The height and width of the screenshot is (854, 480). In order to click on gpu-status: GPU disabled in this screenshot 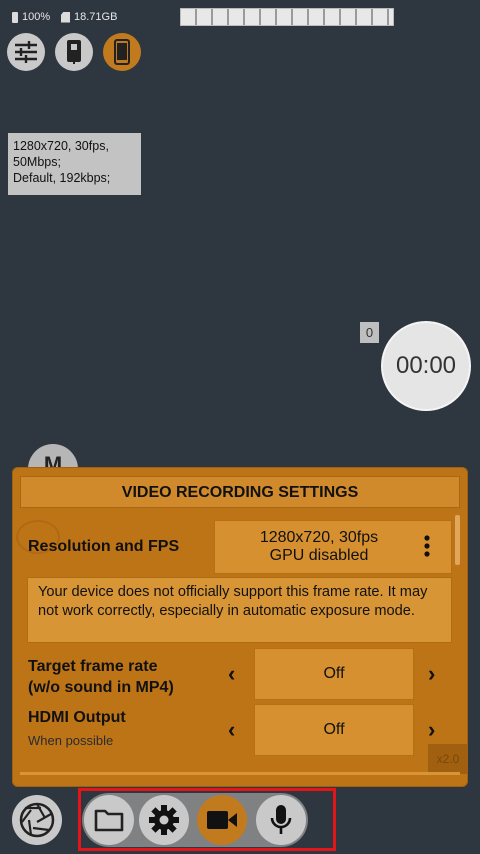, I will do `click(319, 555)`.